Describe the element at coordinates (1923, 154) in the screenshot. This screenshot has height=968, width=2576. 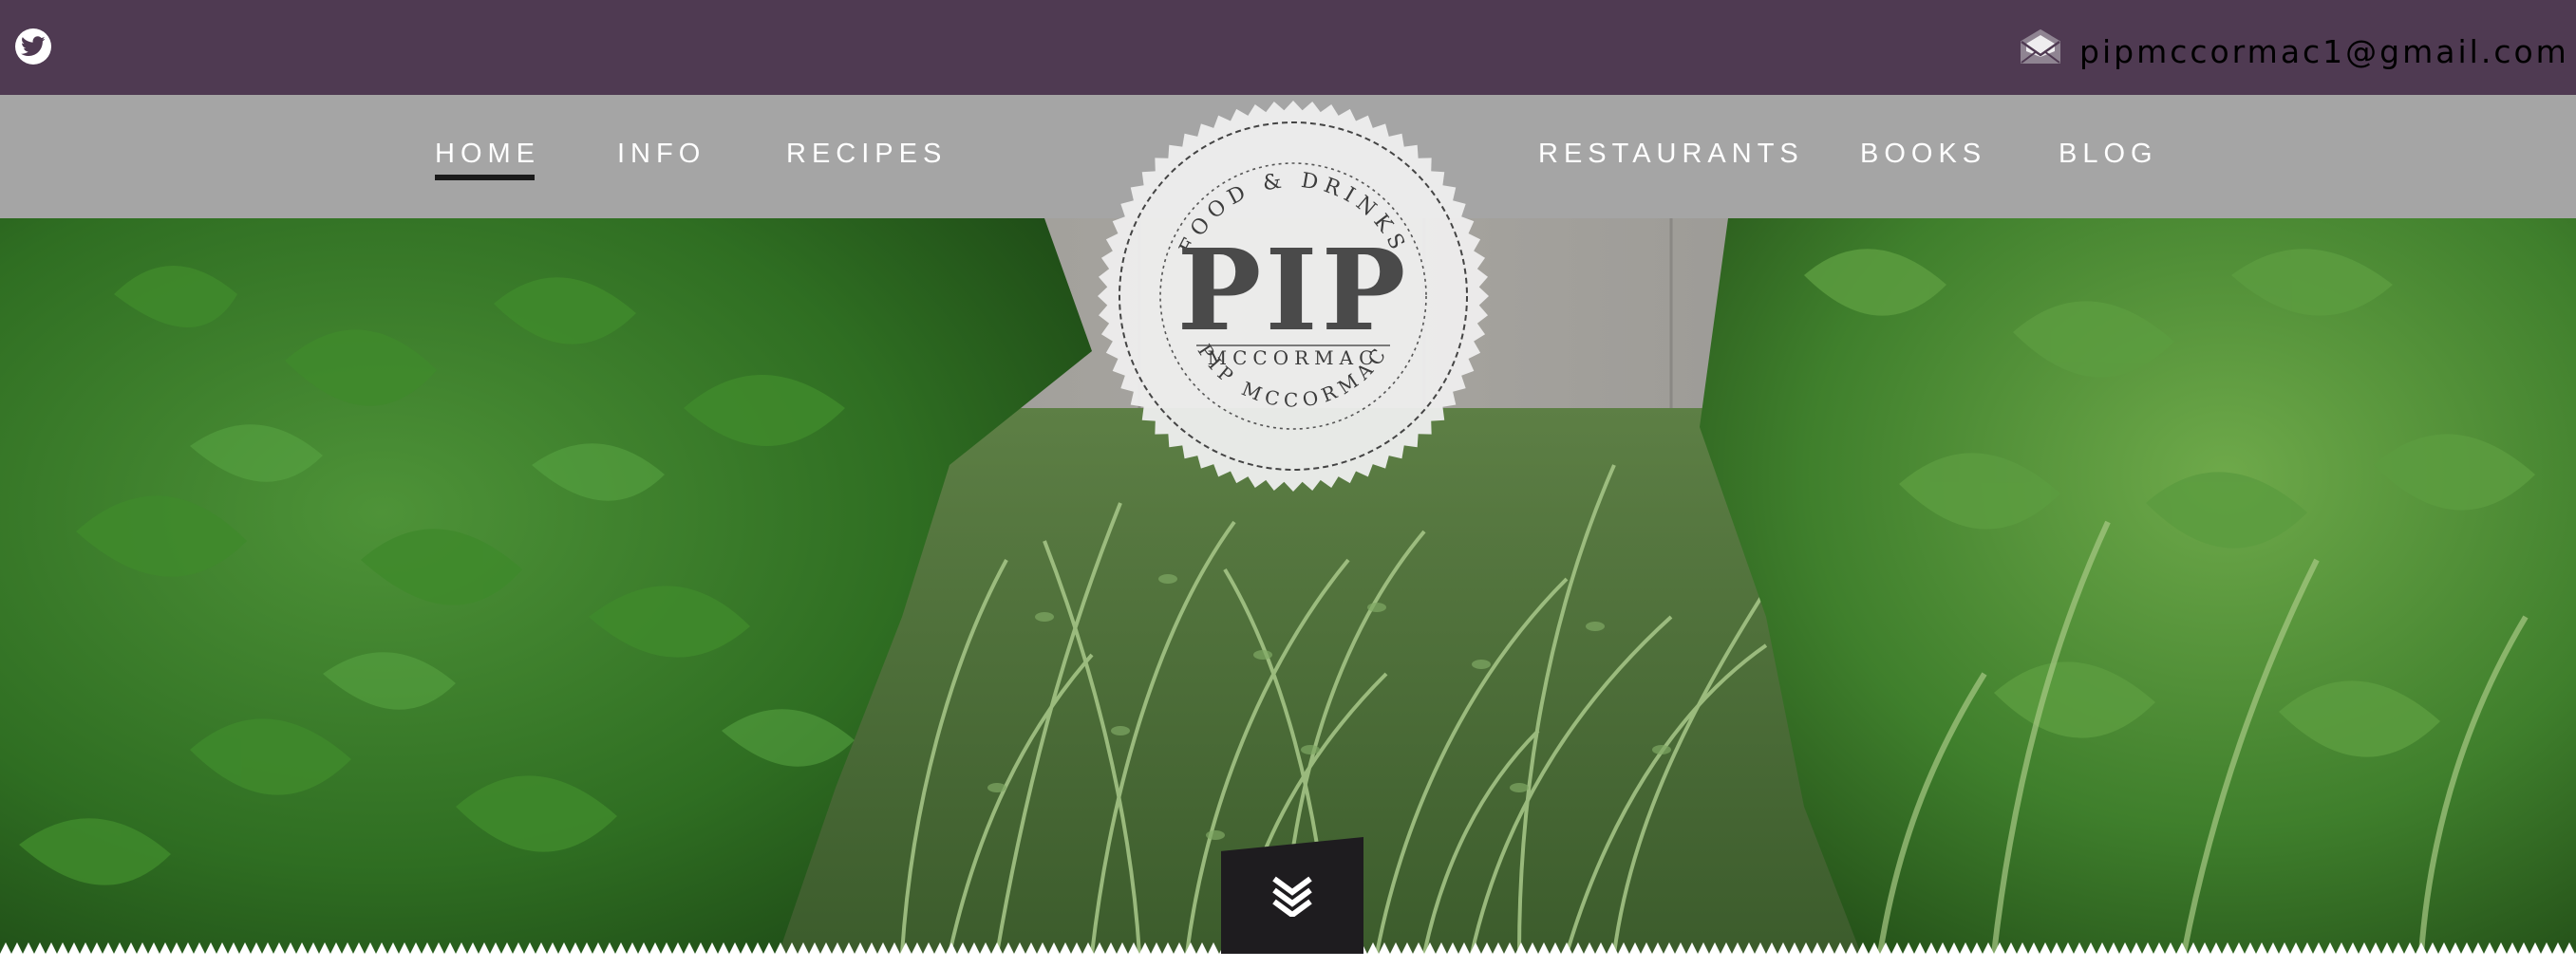
I see `nav-item-books: BOOKS` at that location.